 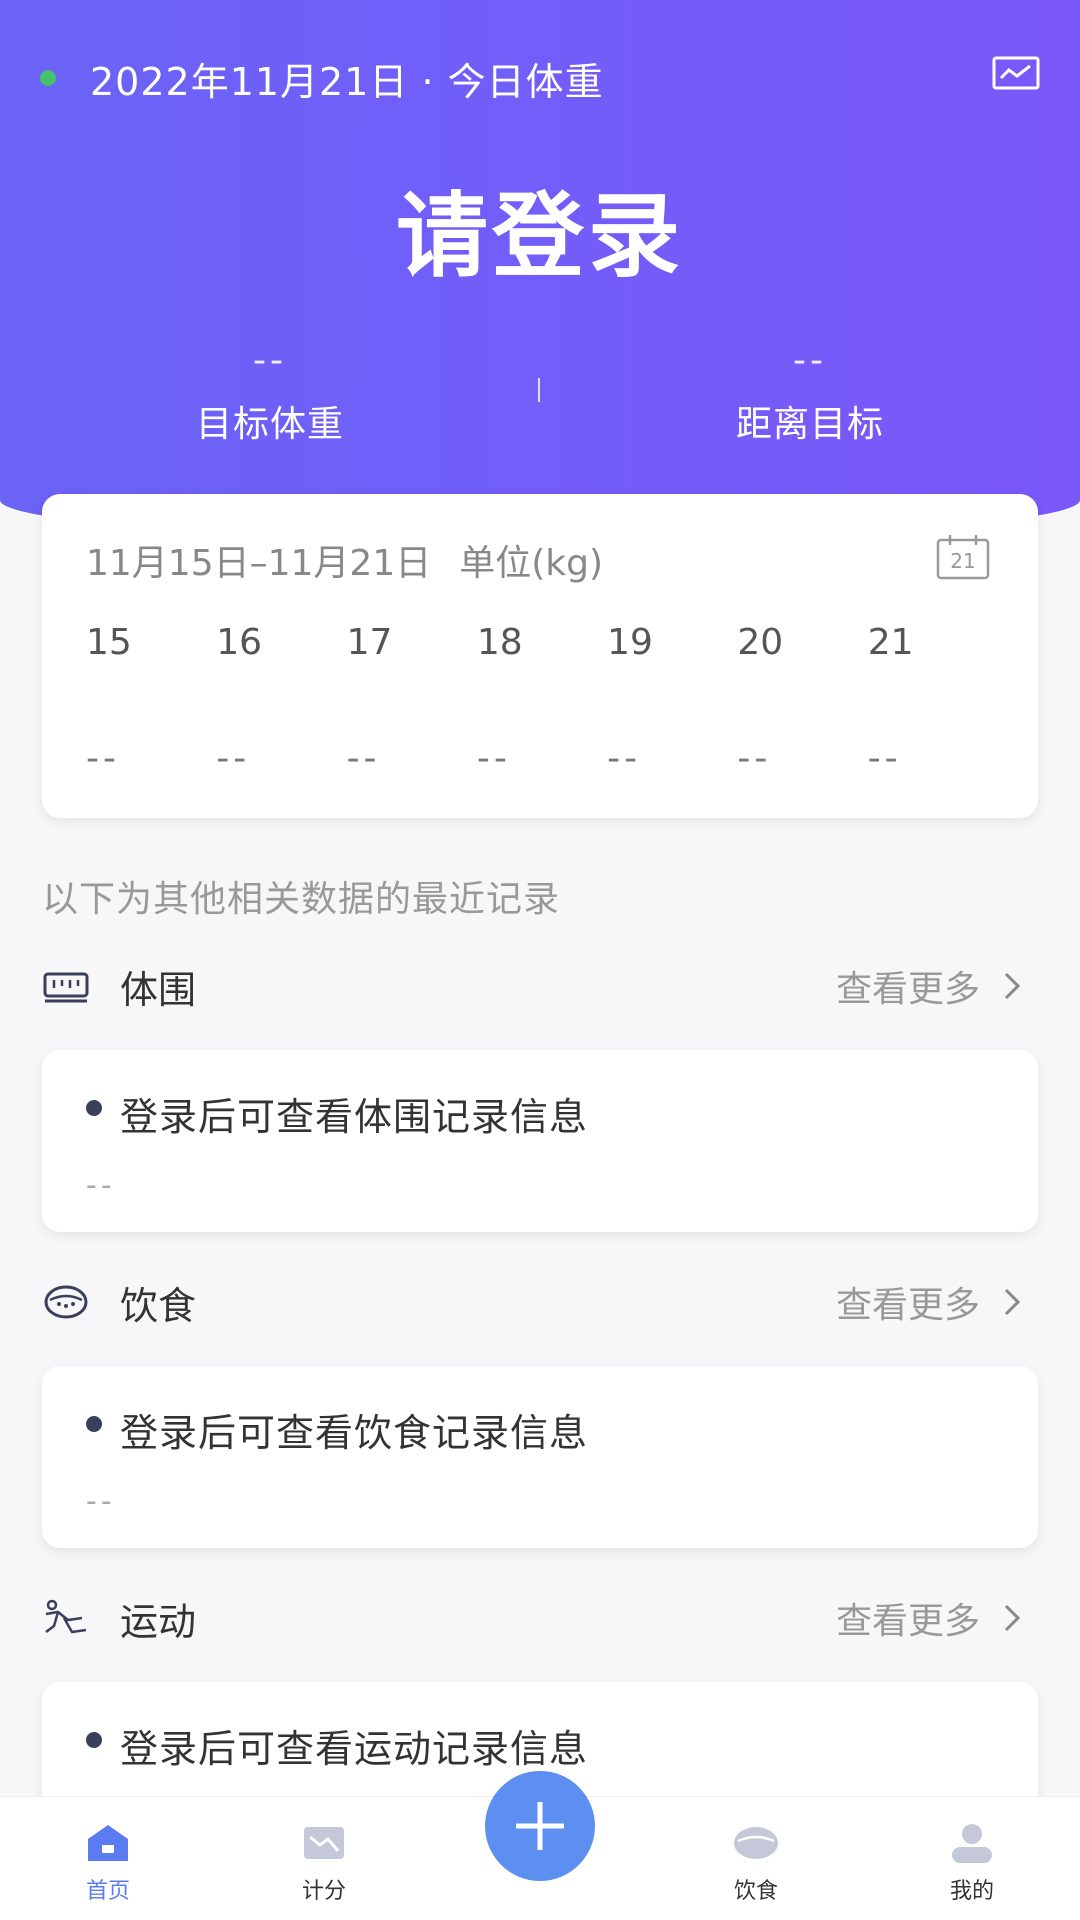 What do you see at coordinates (532, 1618) in the screenshot?
I see `section-header-exercise: 运动 查看更多` at bounding box center [532, 1618].